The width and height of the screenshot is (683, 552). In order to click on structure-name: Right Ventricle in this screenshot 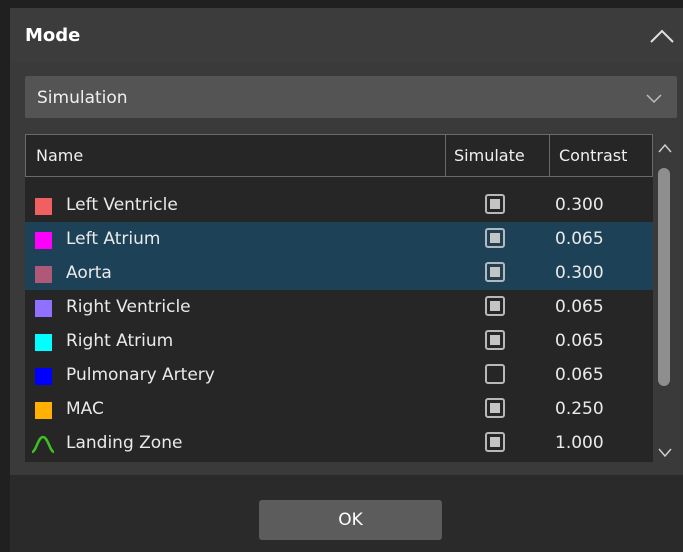, I will do `click(128, 307)`.